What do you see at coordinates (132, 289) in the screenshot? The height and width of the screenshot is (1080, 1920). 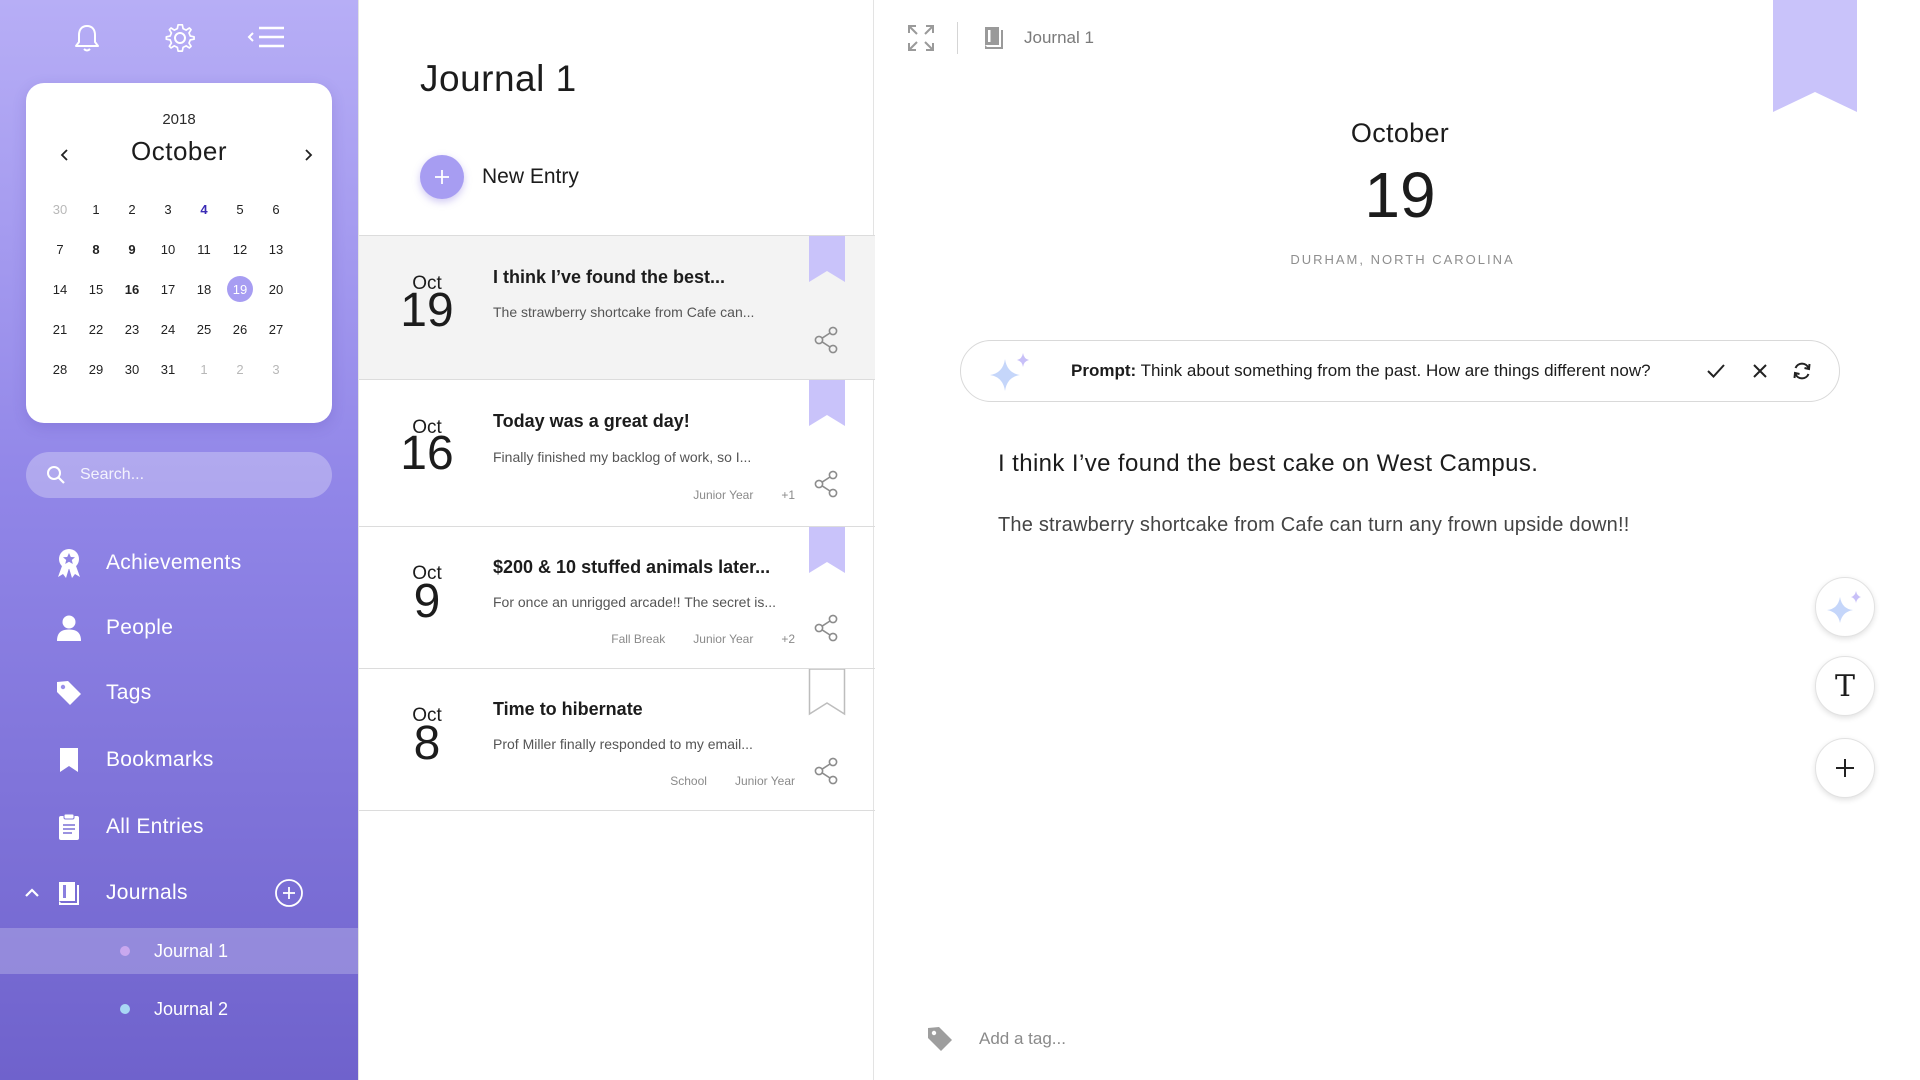 I see `calendar-day: 16` at bounding box center [132, 289].